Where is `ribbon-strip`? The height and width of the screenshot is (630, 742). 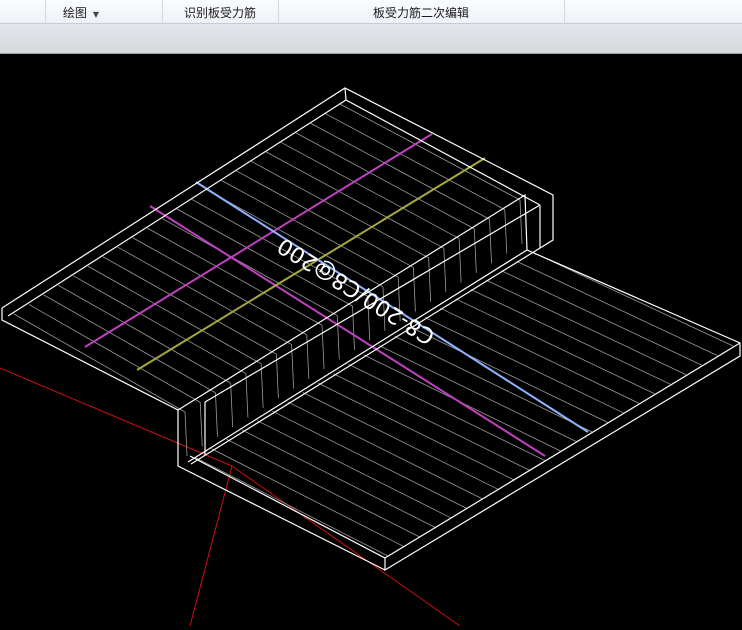
ribbon-strip is located at coordinates (371, 39).